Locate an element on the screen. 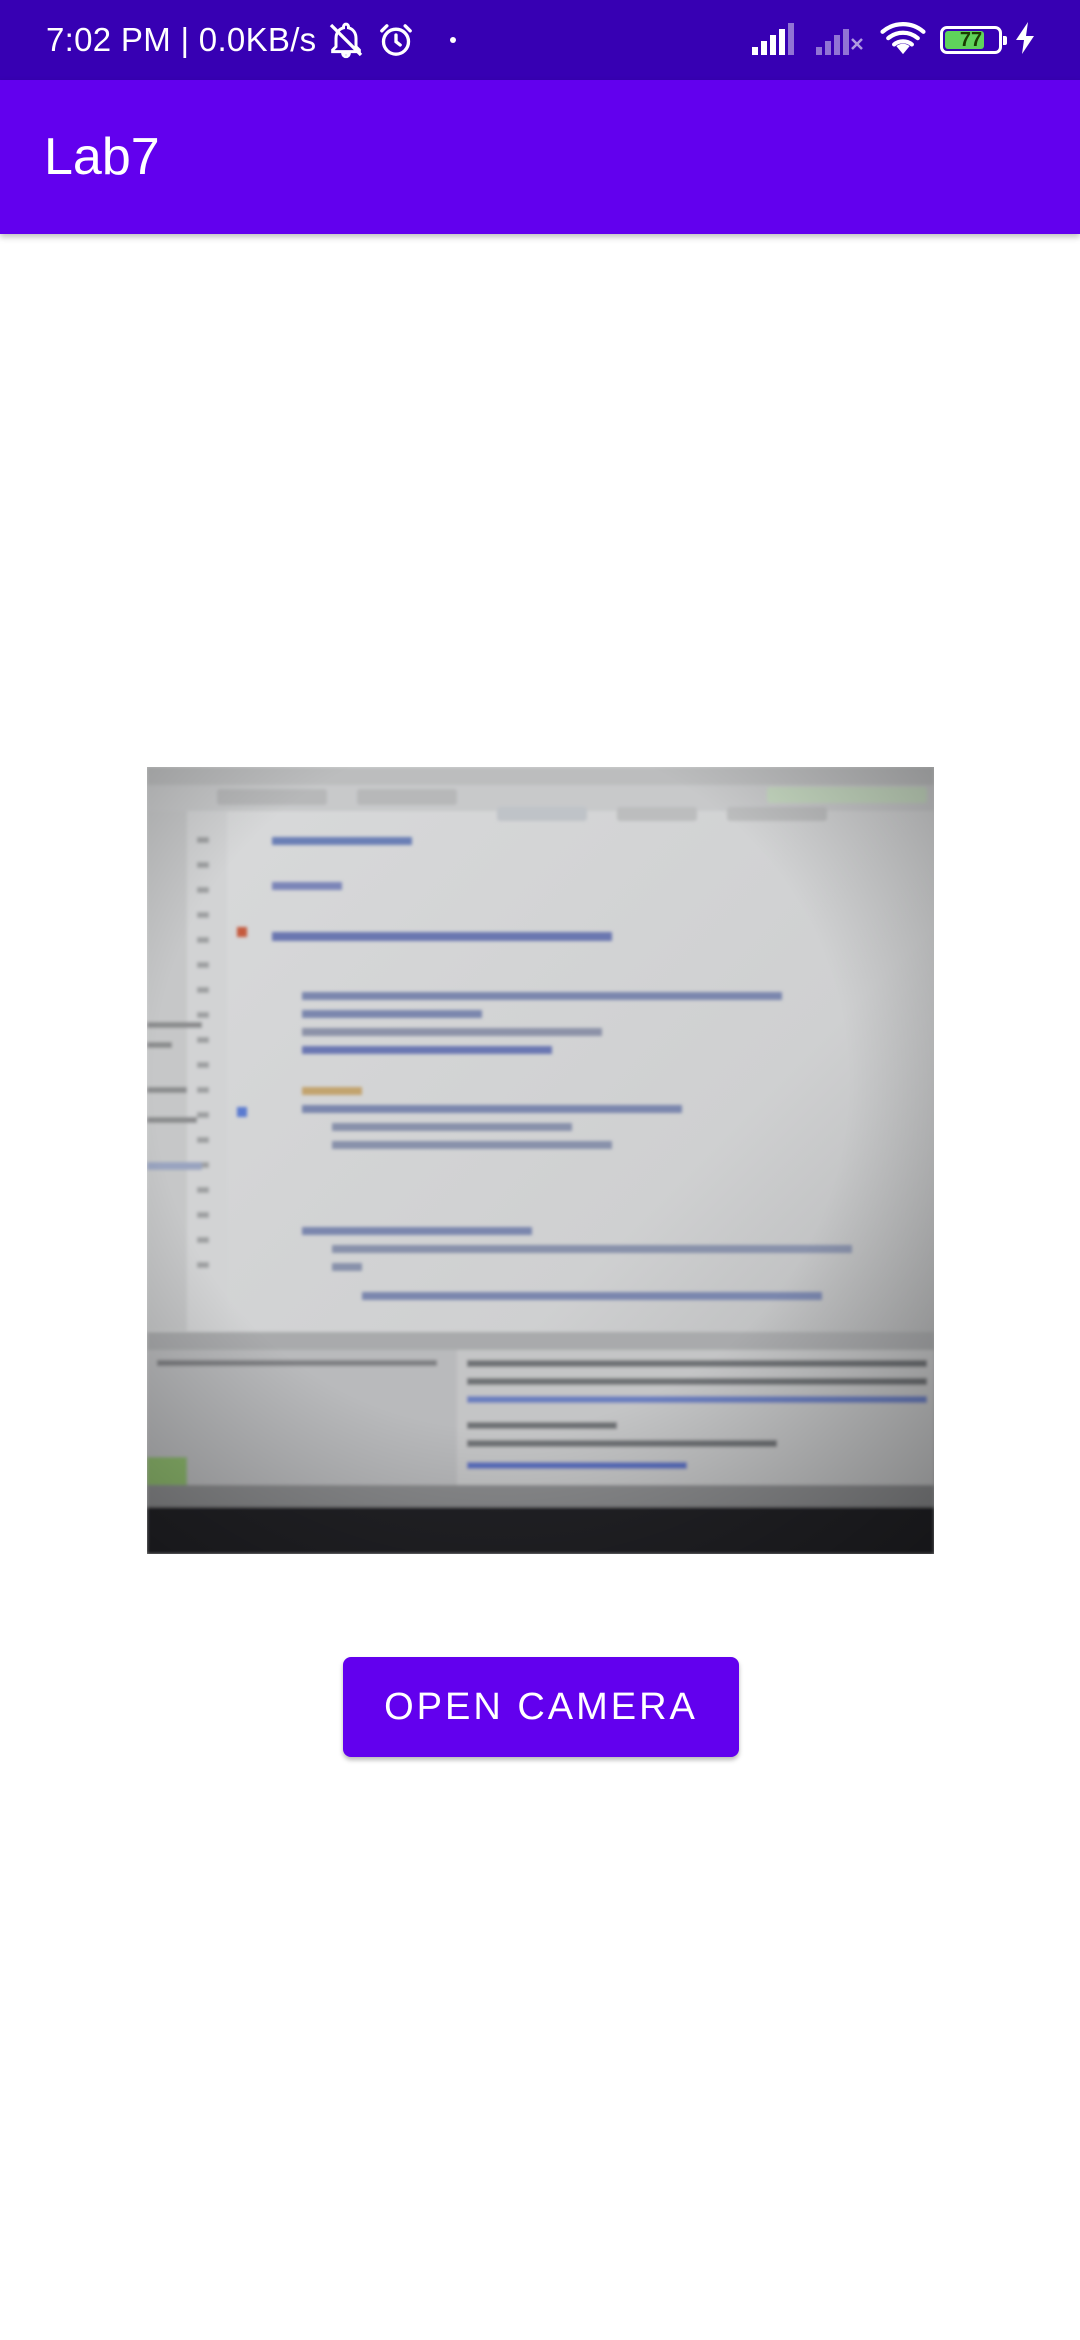 This screenshot has width=1080, height=2340. signal-2-icon is located at coordinates (841, 40).